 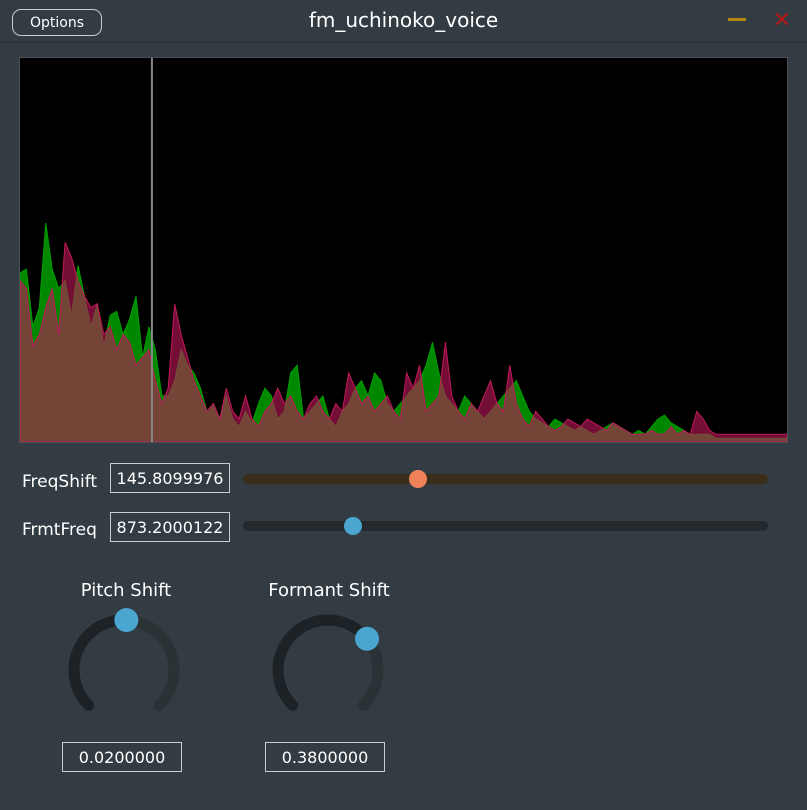 What do you see at coordinates (60, 482) in the screenshot?
I see `freqshift-label: FreqShift` at bounding box center [60, 482].